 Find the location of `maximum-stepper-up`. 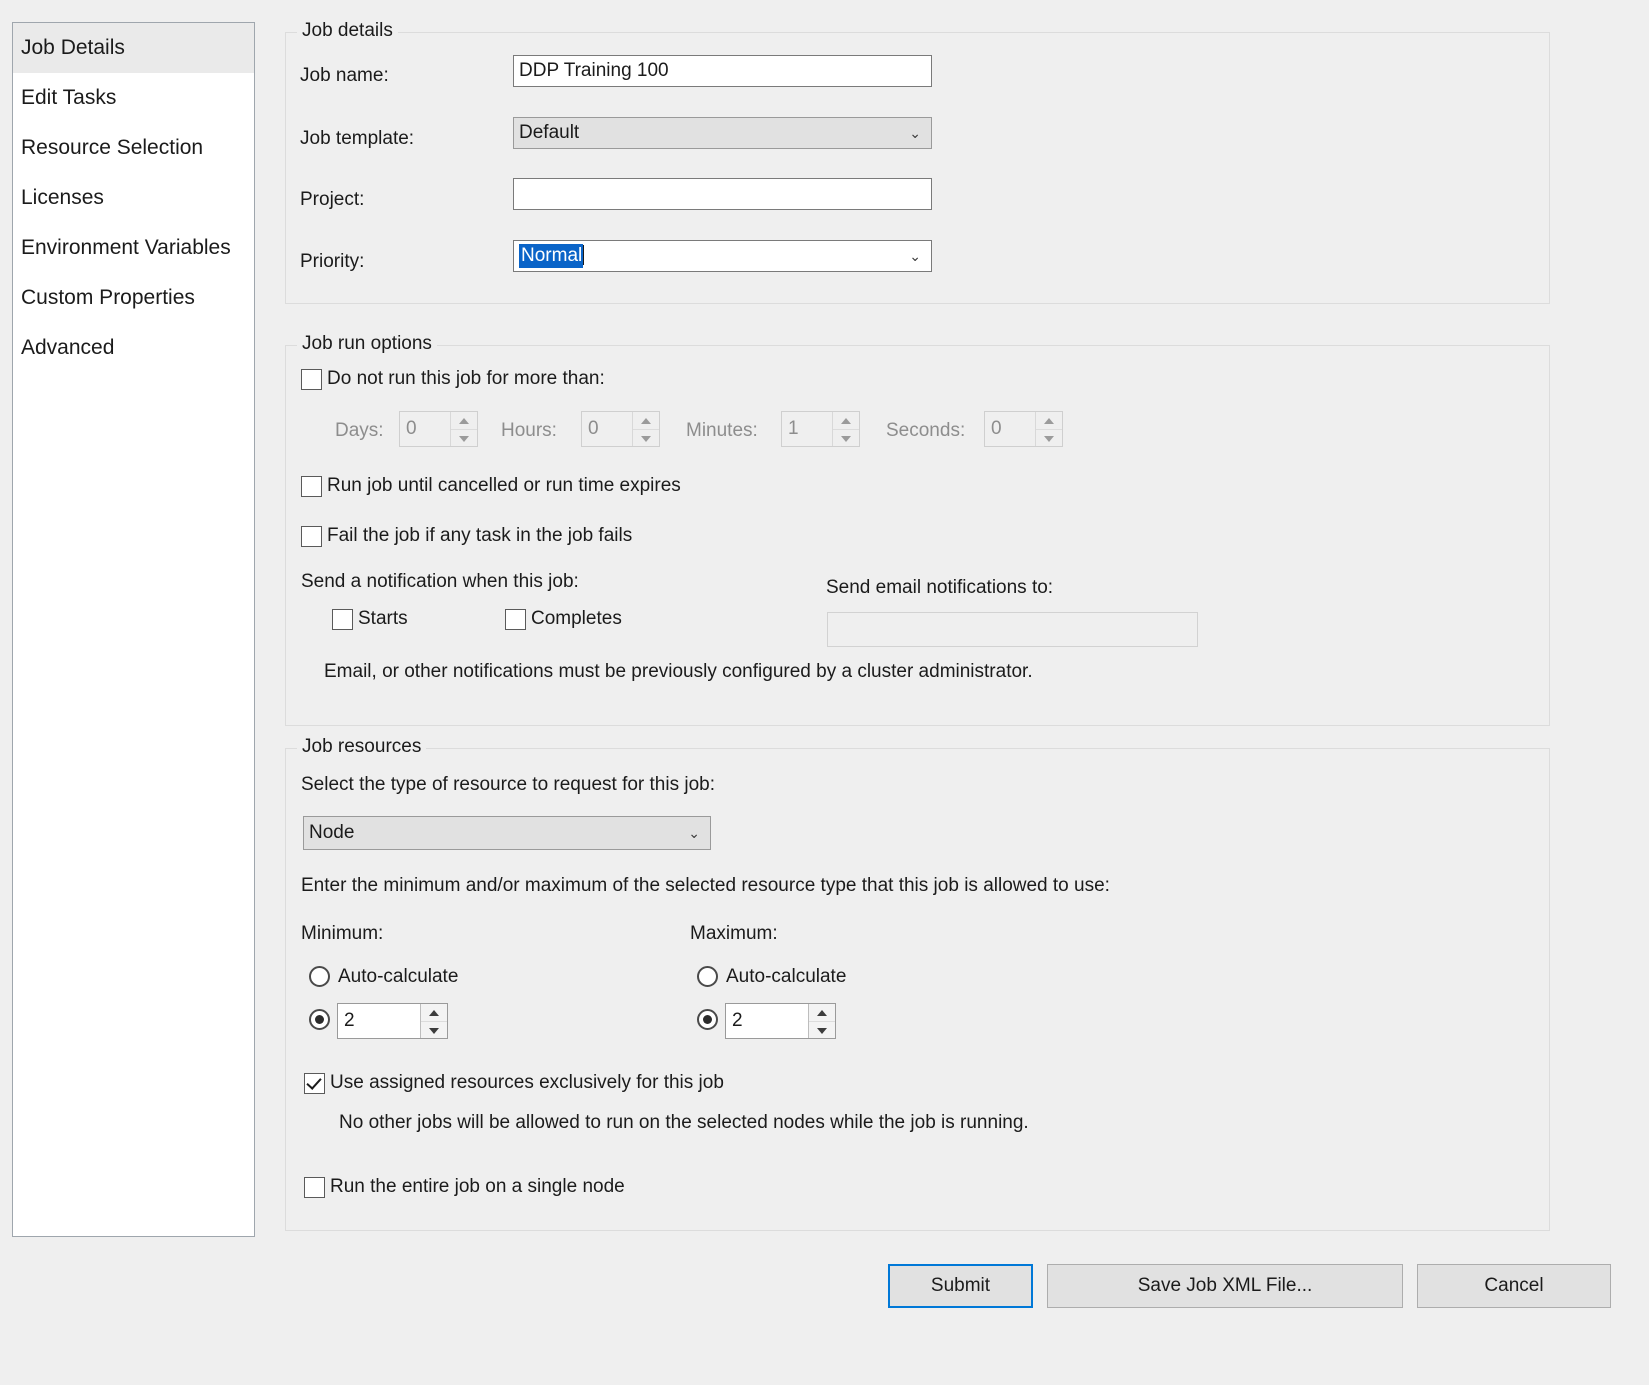

maximum-stepper-up is located at coordinates (822, 1013).